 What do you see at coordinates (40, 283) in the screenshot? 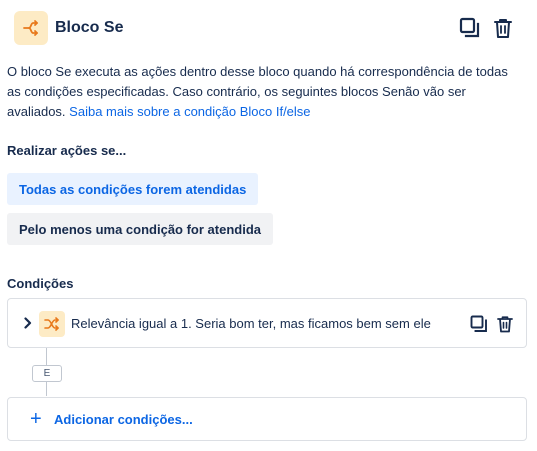
I see `conditions-label: Condições` at bounding box center [40, 283].